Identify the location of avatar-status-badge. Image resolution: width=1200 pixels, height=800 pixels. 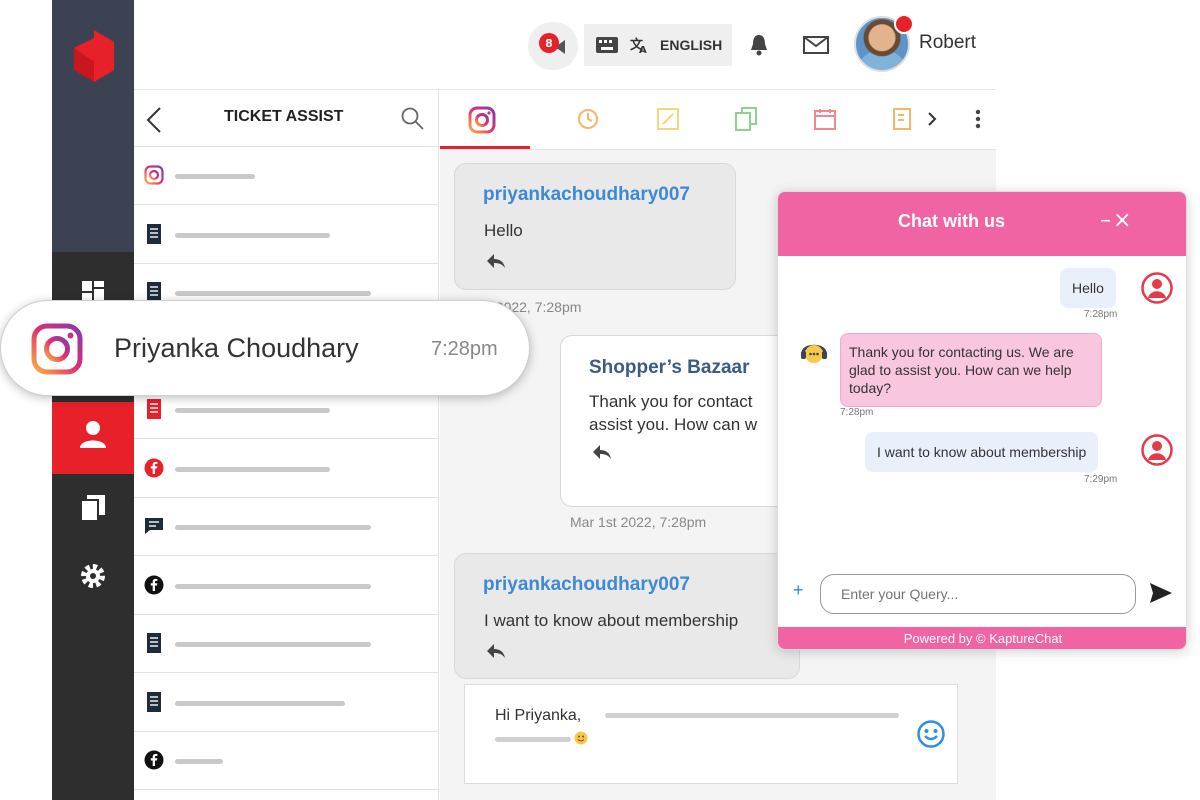
(904, 24).